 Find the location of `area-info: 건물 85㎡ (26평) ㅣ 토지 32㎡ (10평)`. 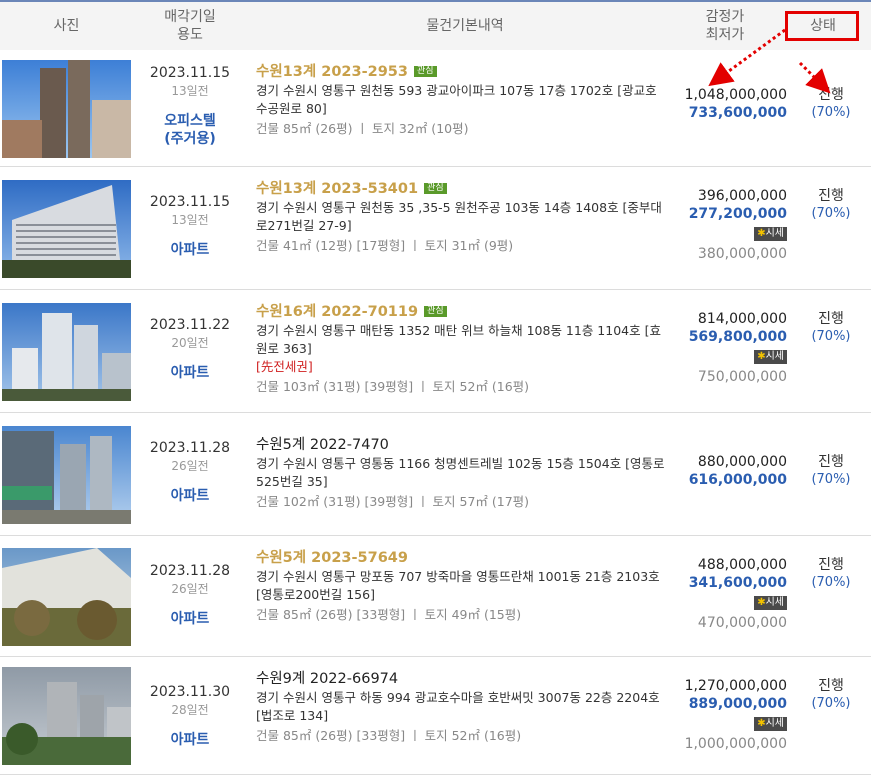

area-info: 건물 85㎡ (26평) ㅣ 토지 32㎡ (10평) is located at coordinates (362, 128).